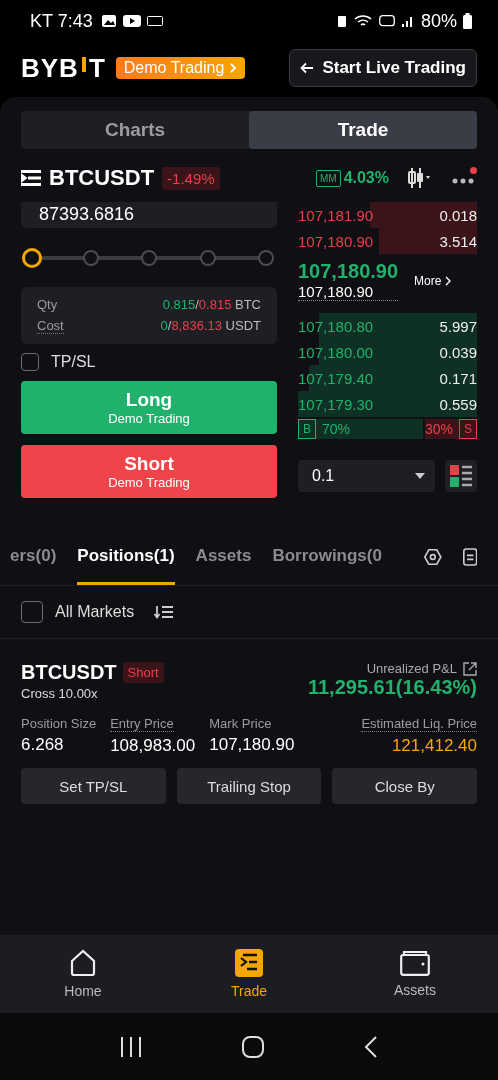 The width and height of the screenshot is (498, 1080). What do you see at coordinates (336, 352) in the screenshot?
I see `bid-price: 107,180.00` at bounding box center [336, 352].